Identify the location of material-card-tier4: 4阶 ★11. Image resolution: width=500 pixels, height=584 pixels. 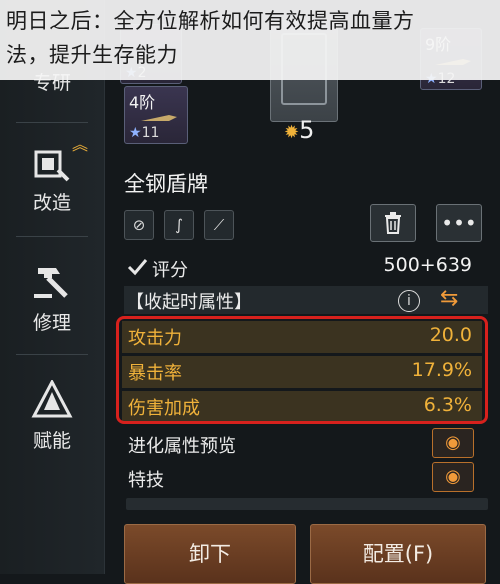
(156, 115).